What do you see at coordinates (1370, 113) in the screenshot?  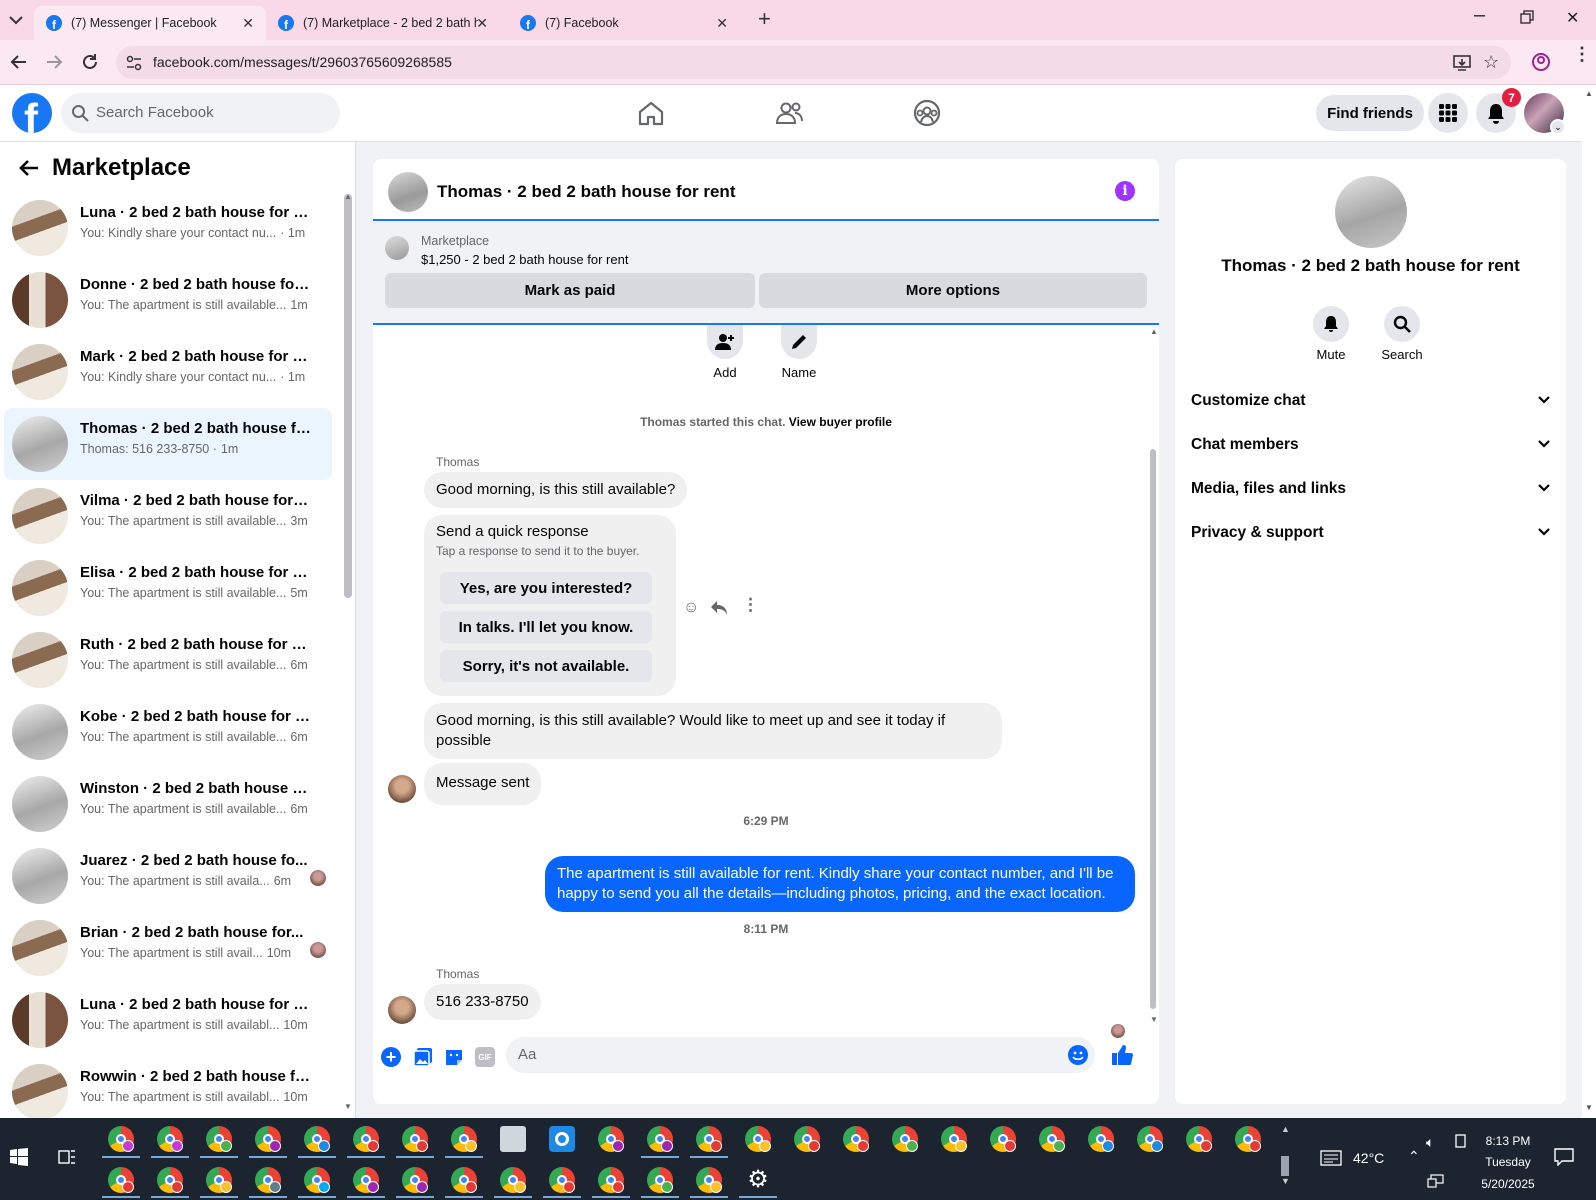 I see `find-friends-button: Find friends` at bounding box center [1370, 113].